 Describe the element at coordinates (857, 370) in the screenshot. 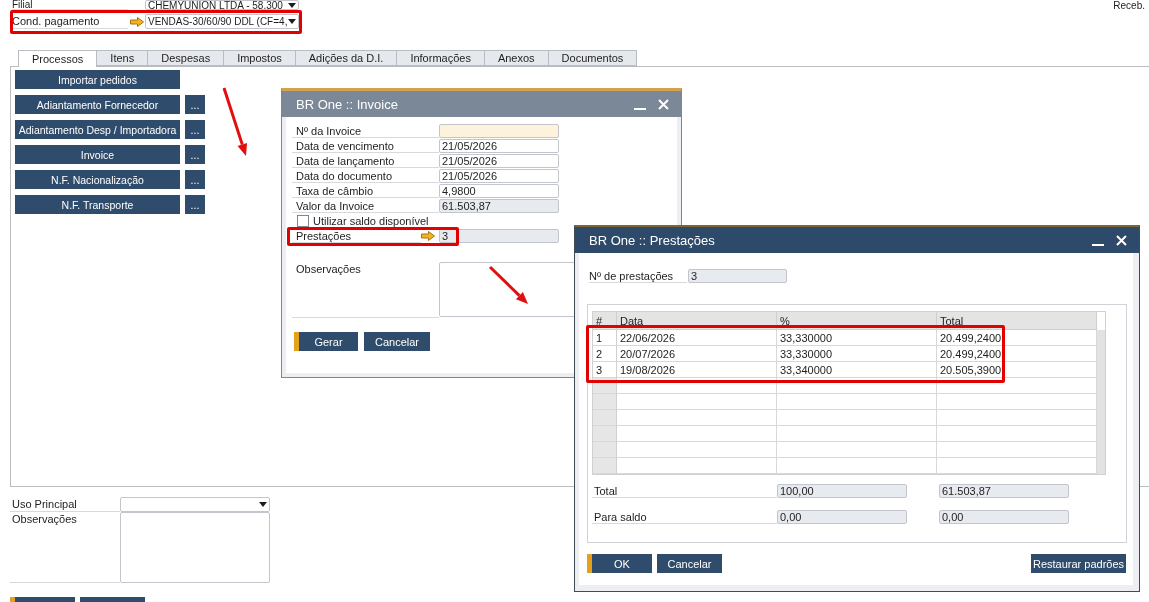

I see `table-cell: 33,340000` at that location.